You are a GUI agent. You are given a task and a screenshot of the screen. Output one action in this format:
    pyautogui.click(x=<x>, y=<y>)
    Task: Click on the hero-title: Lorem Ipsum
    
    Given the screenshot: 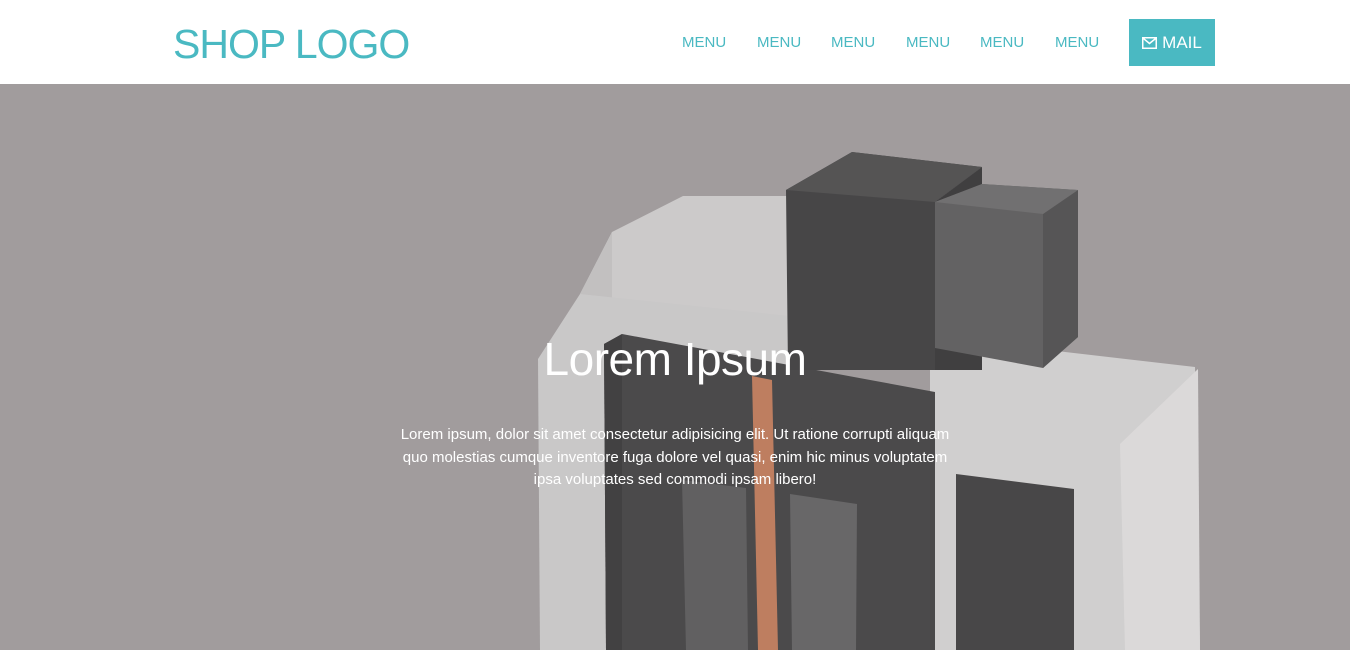 What is the action you would take?
    pyautogui.click(x=675, y=359)
    